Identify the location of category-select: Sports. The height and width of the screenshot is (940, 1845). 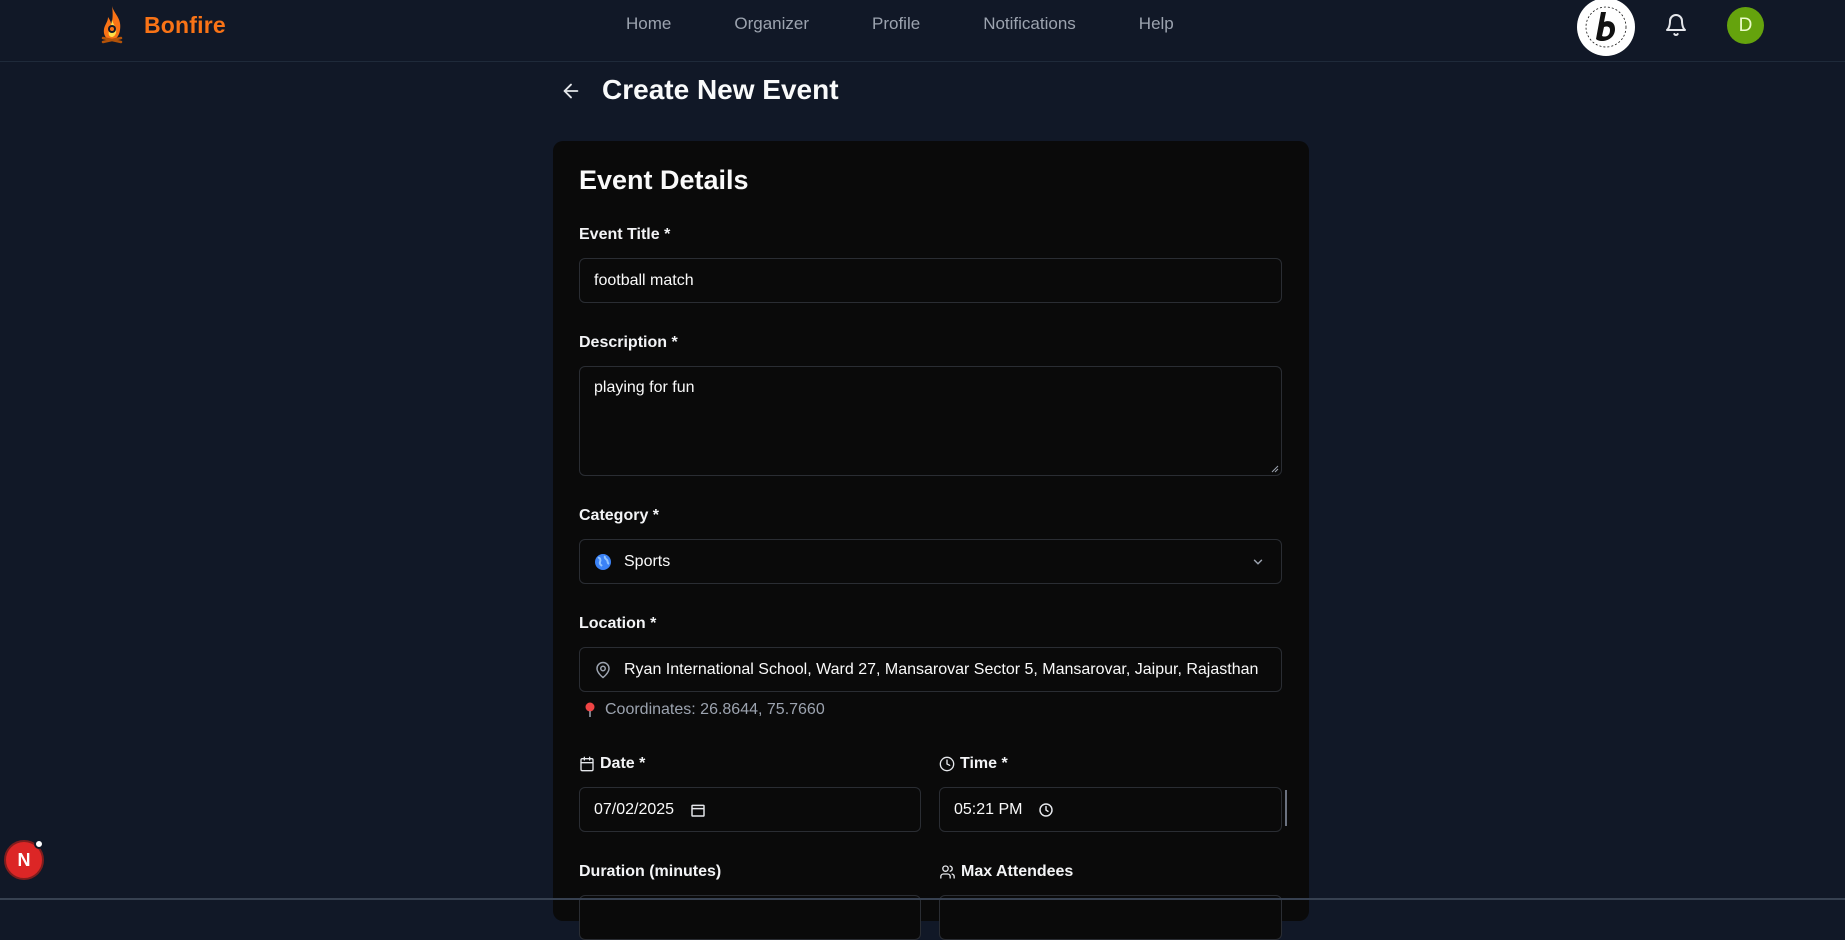
(930, 561).